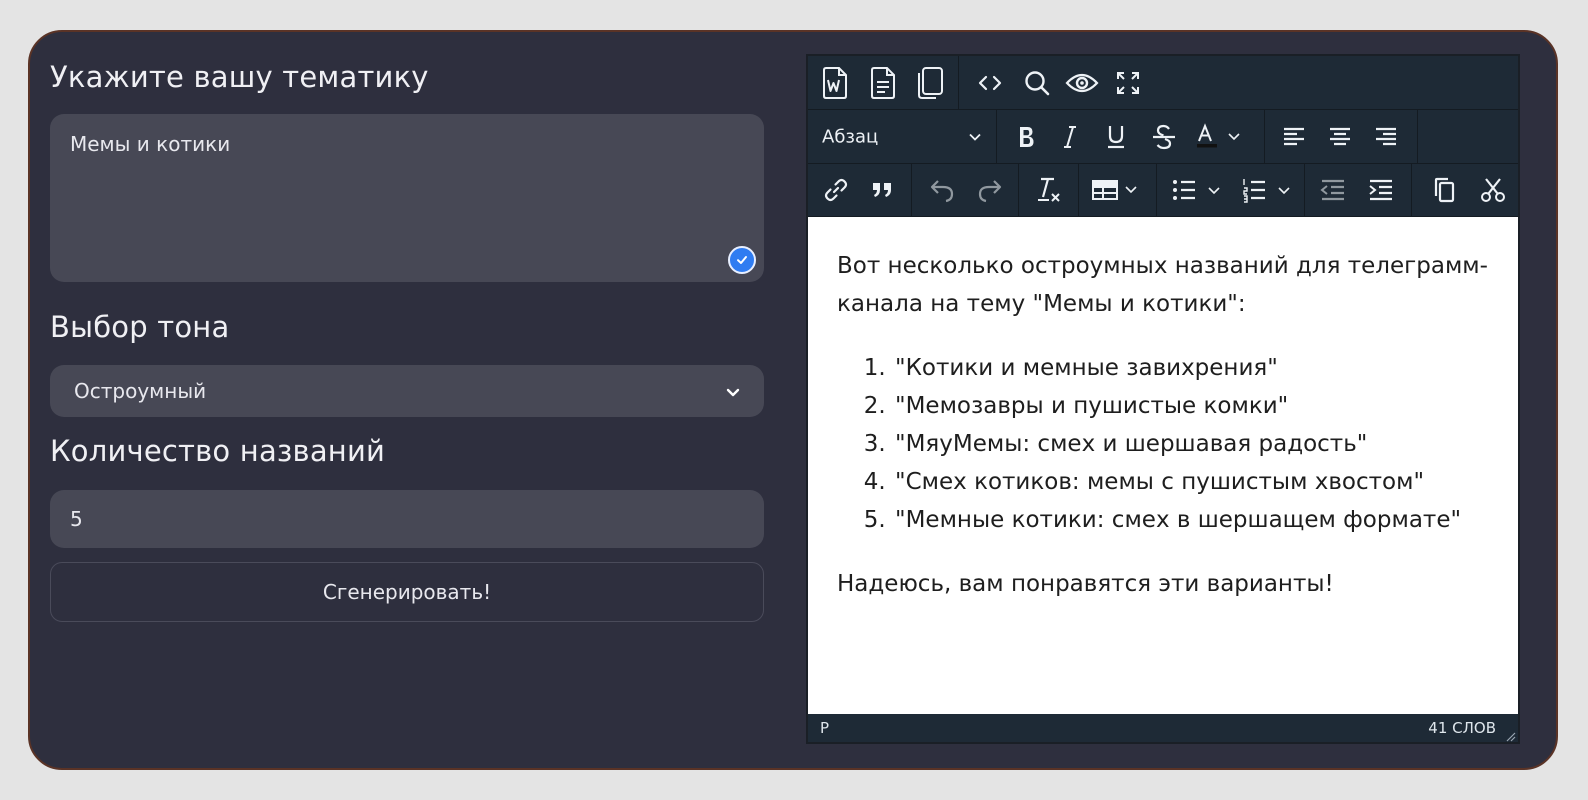 The height and width of the screenshot is (800, 1588). What do you see at coordinates (1116, 137) in the screenshot?
I see `underline-icon` at bounding box center [1116, 137].